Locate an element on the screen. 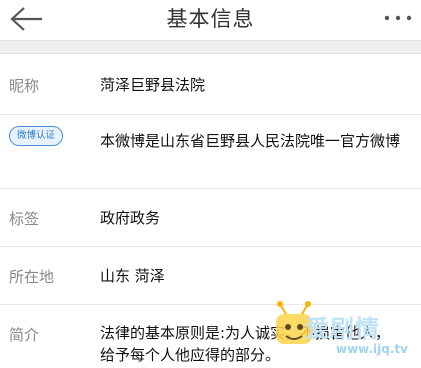 The width and height of the screenshot is (421, 368). more-dots-icon is located at coordinates (398, 18).